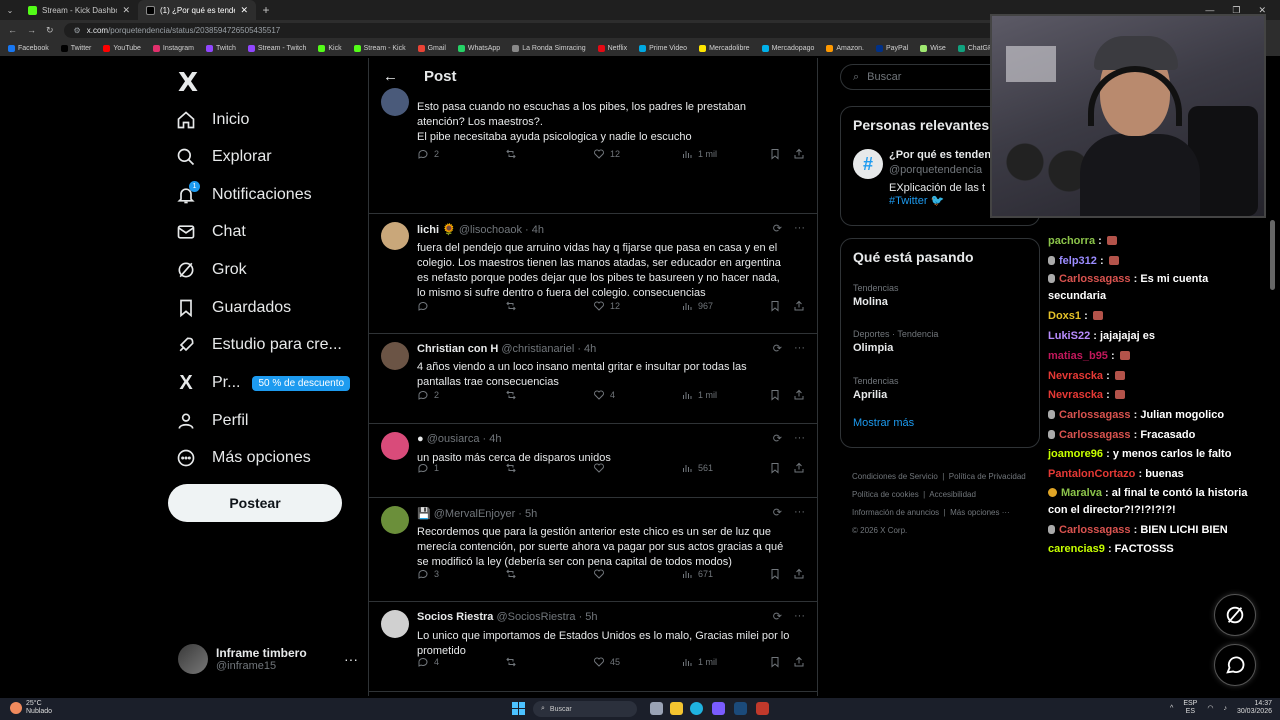 The image size is (1280, 720). Describe the element at coordinates (718, 708) in the screenshot. I see `discord-icon` at that location.